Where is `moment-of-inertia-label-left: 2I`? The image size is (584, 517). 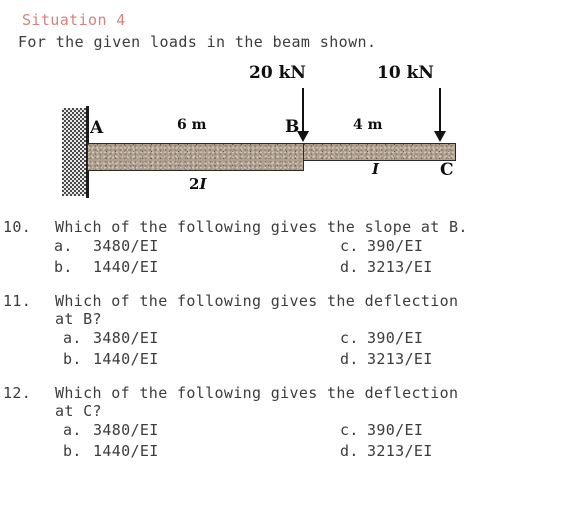 moment-of-inertia-label-left: 2I is located at coordinates (197, 184).